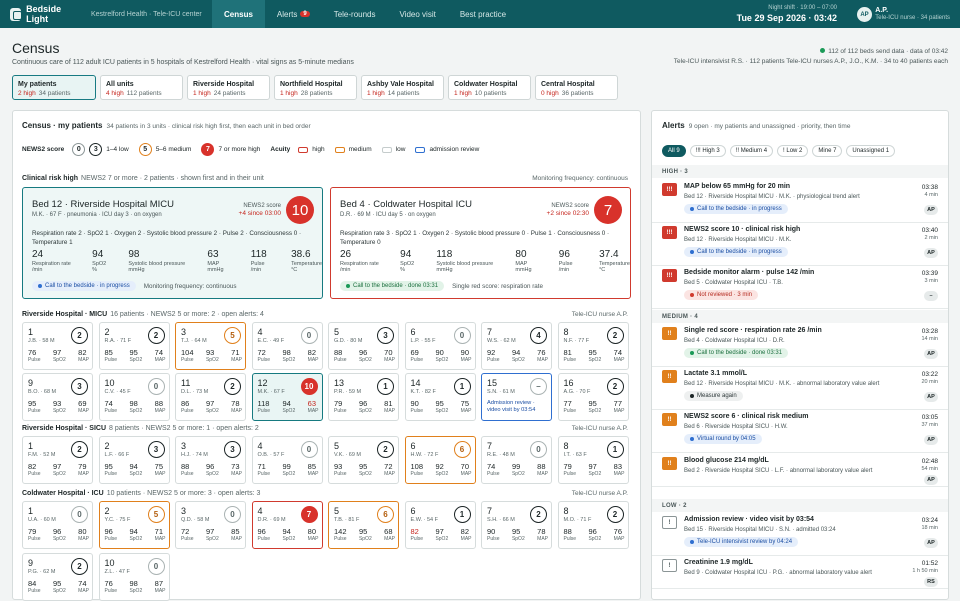  What do you see at coordinates (287, 460) in the screenshot?
I see `patient-tile: 4 O.B. · 57 F 0 71 Pulse 99 SpO2 85 MAP` at bounding box center [287, 460].